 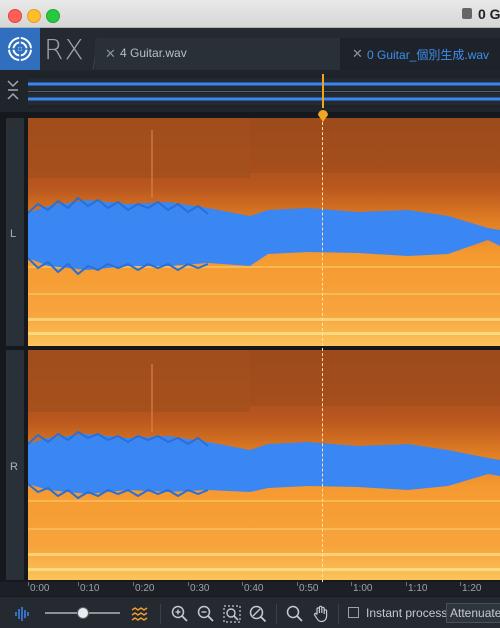 What do you see at coordinates (200, 588) in the screenshot?
I see `ruler-tick-label: 0:30` at bounding box center [200, 588].